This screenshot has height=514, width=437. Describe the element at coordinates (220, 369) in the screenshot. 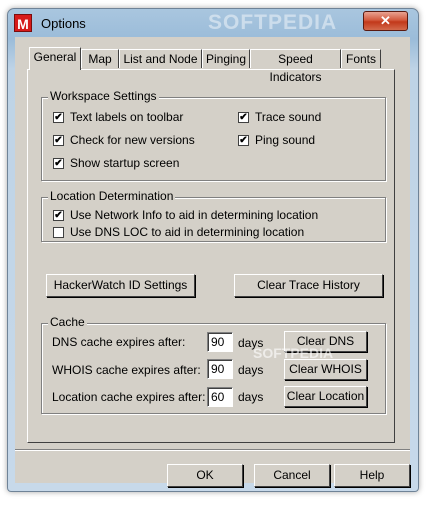

I see `whois-cache-days-input: 90` at that location.